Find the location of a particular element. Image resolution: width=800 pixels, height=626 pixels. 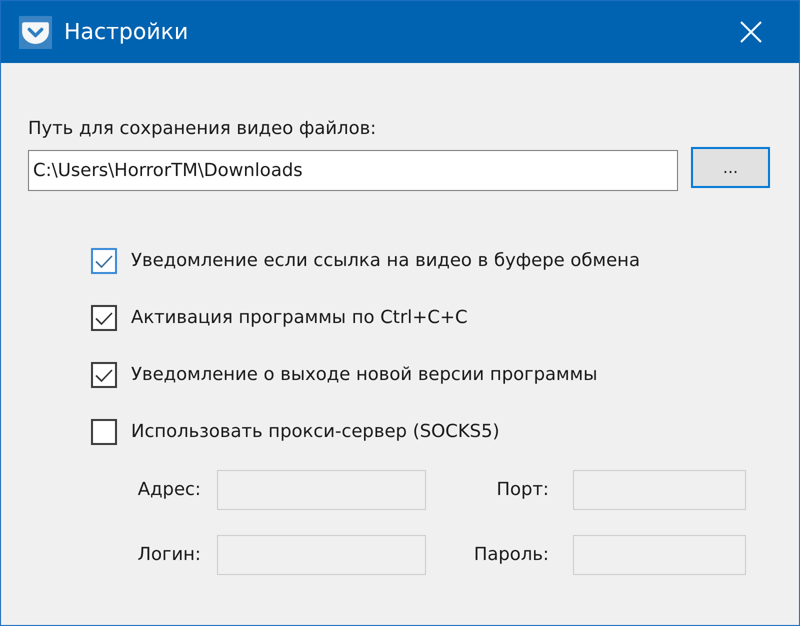

field-label: Порт: is located at coordinates (522, 490).